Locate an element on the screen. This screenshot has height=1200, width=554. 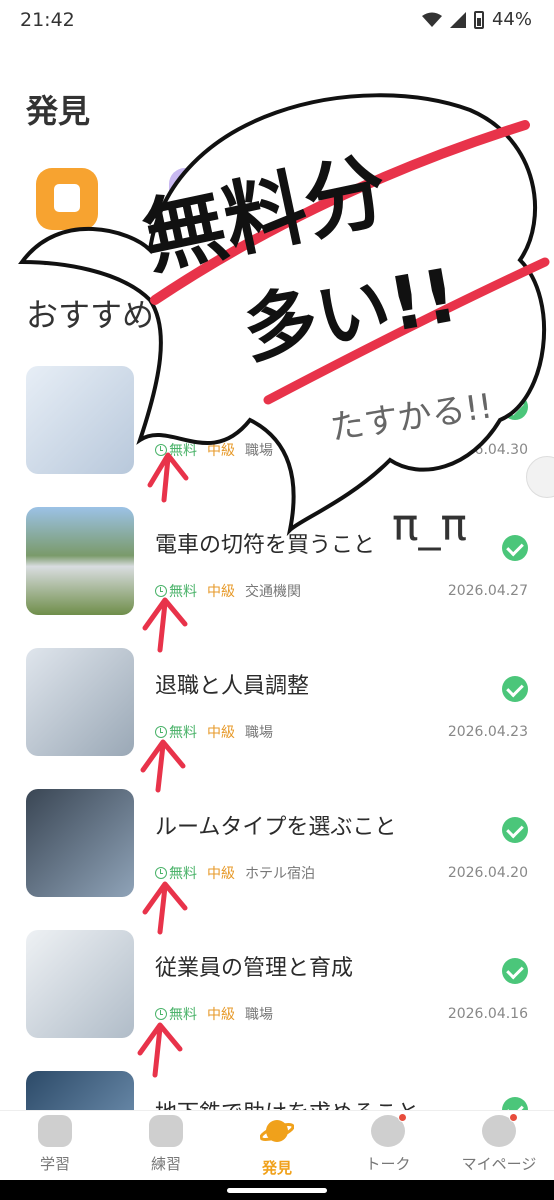
lesson-title: 退職と人員調整 is located at coordinates (232, 686).